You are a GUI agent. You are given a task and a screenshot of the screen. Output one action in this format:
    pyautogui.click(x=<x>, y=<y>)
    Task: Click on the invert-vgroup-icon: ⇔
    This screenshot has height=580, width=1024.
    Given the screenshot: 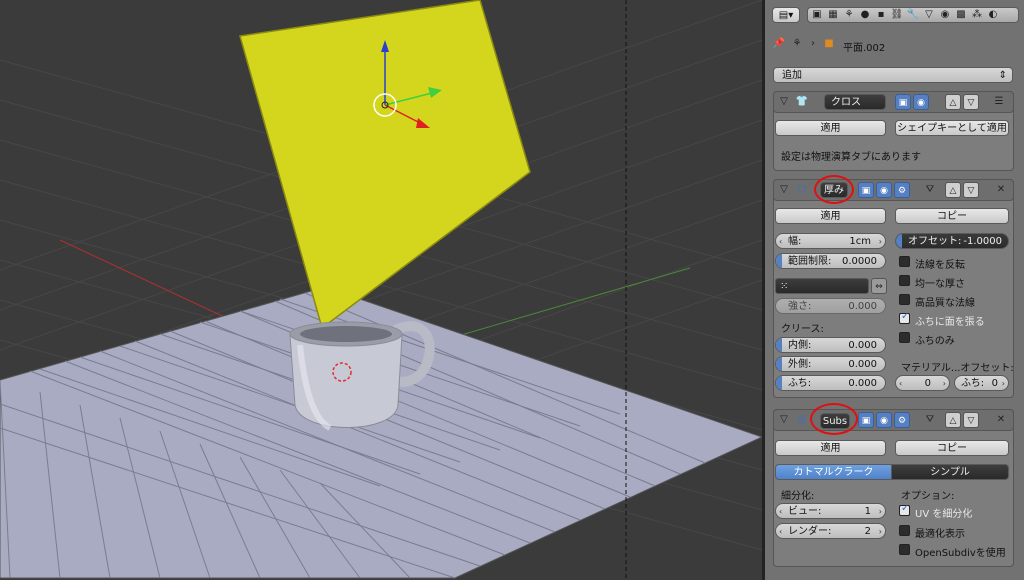 What is the action you would take?
    pyautogui.click(x=879, y=286)
    